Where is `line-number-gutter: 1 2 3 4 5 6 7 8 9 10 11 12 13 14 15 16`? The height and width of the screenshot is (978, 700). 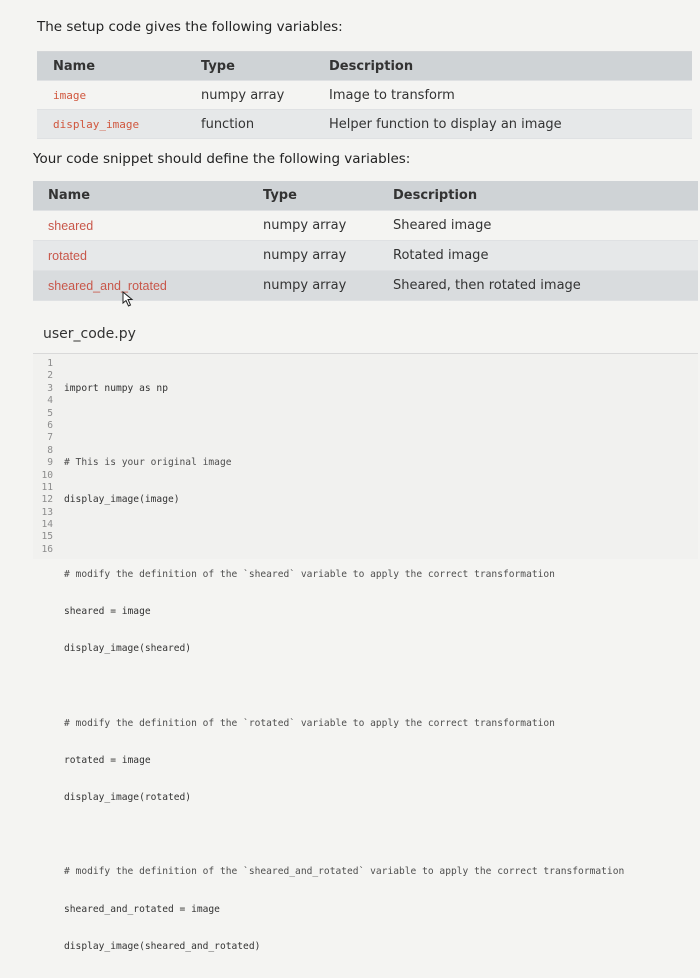 line-number-gutter: 1 2 3 4 5 6 7 8 9 10 11 12 13 14 15 16 is located at coordinates (43, 457).